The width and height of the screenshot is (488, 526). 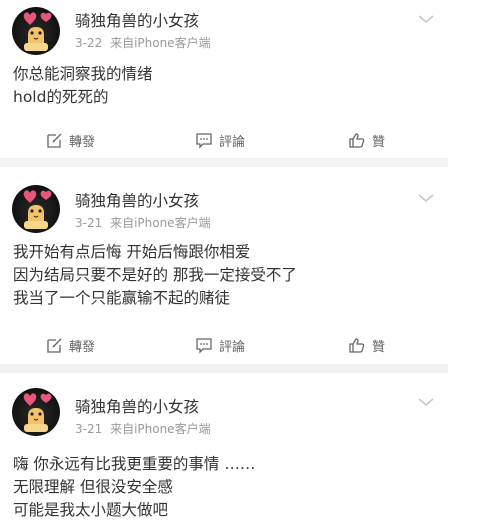 I want to click on post-text-line: 我当了一个只能赢输不起的赌徒, so click(x=122, y=298).